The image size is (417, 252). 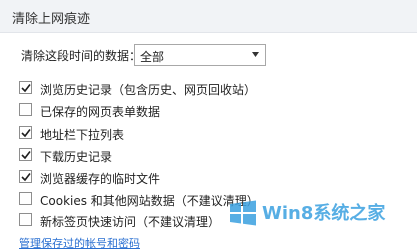 I want to click on form-data-checkbox, so click(x=25, y=109).